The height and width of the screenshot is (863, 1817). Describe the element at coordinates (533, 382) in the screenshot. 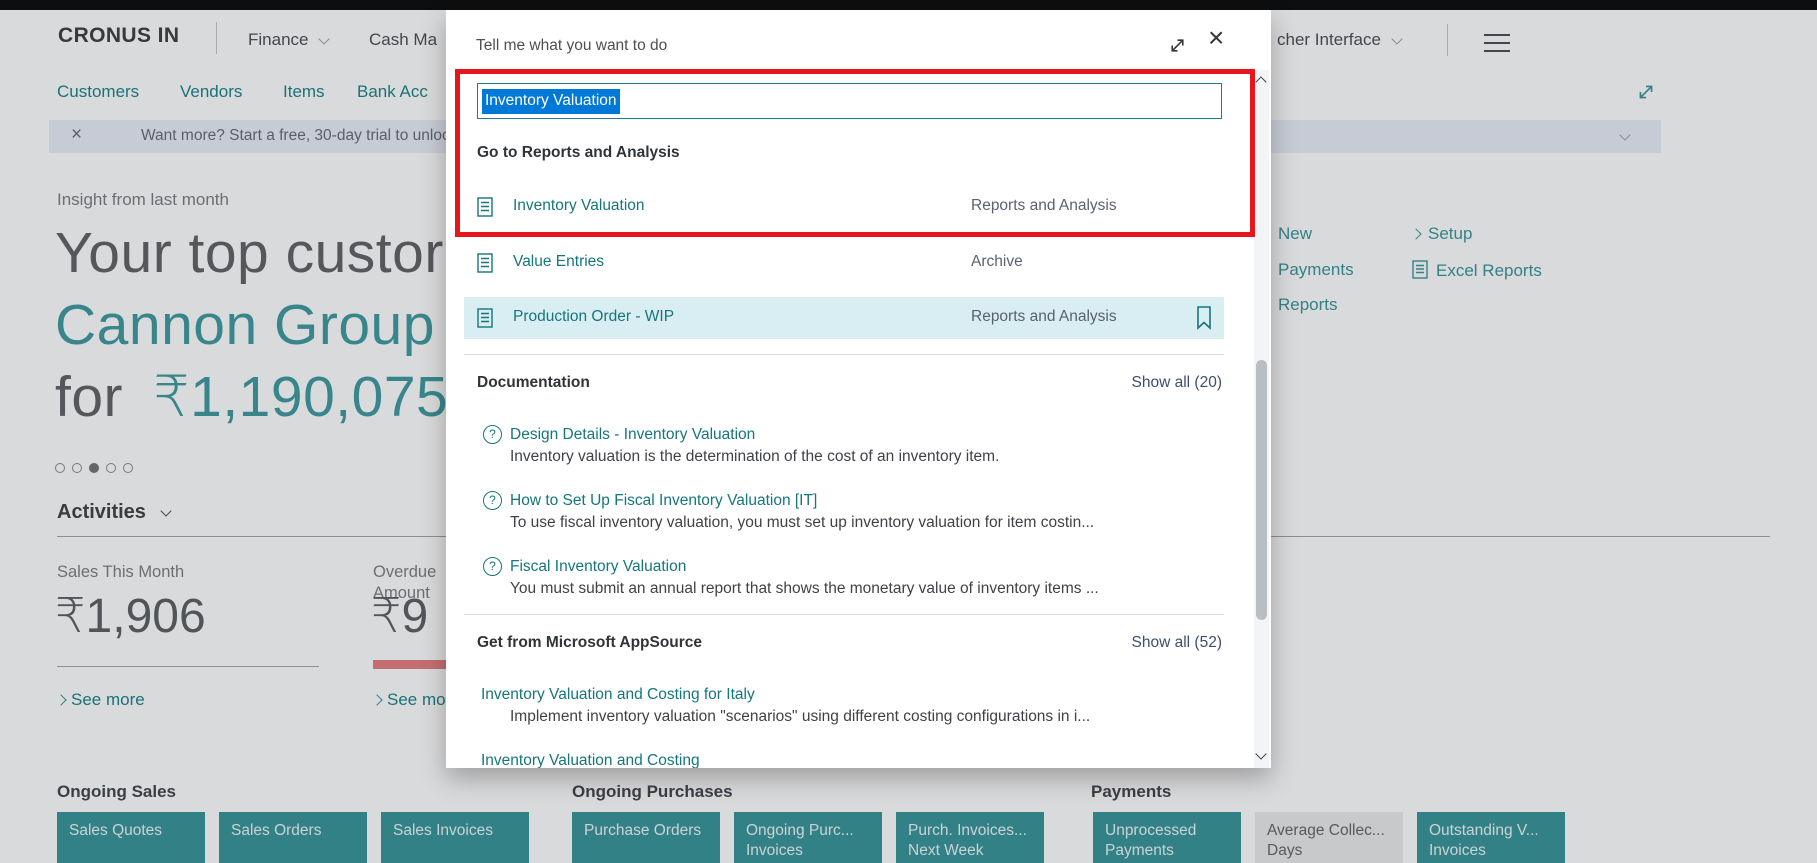

I see `section-heading-documentation: Documentation` at that location.